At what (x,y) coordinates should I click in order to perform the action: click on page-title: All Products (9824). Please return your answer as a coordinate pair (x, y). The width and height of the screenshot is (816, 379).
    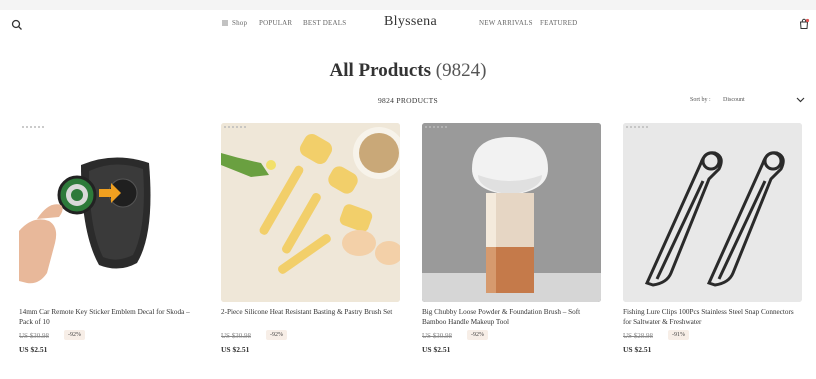
    Looking at the image, I should click on (408, 71).